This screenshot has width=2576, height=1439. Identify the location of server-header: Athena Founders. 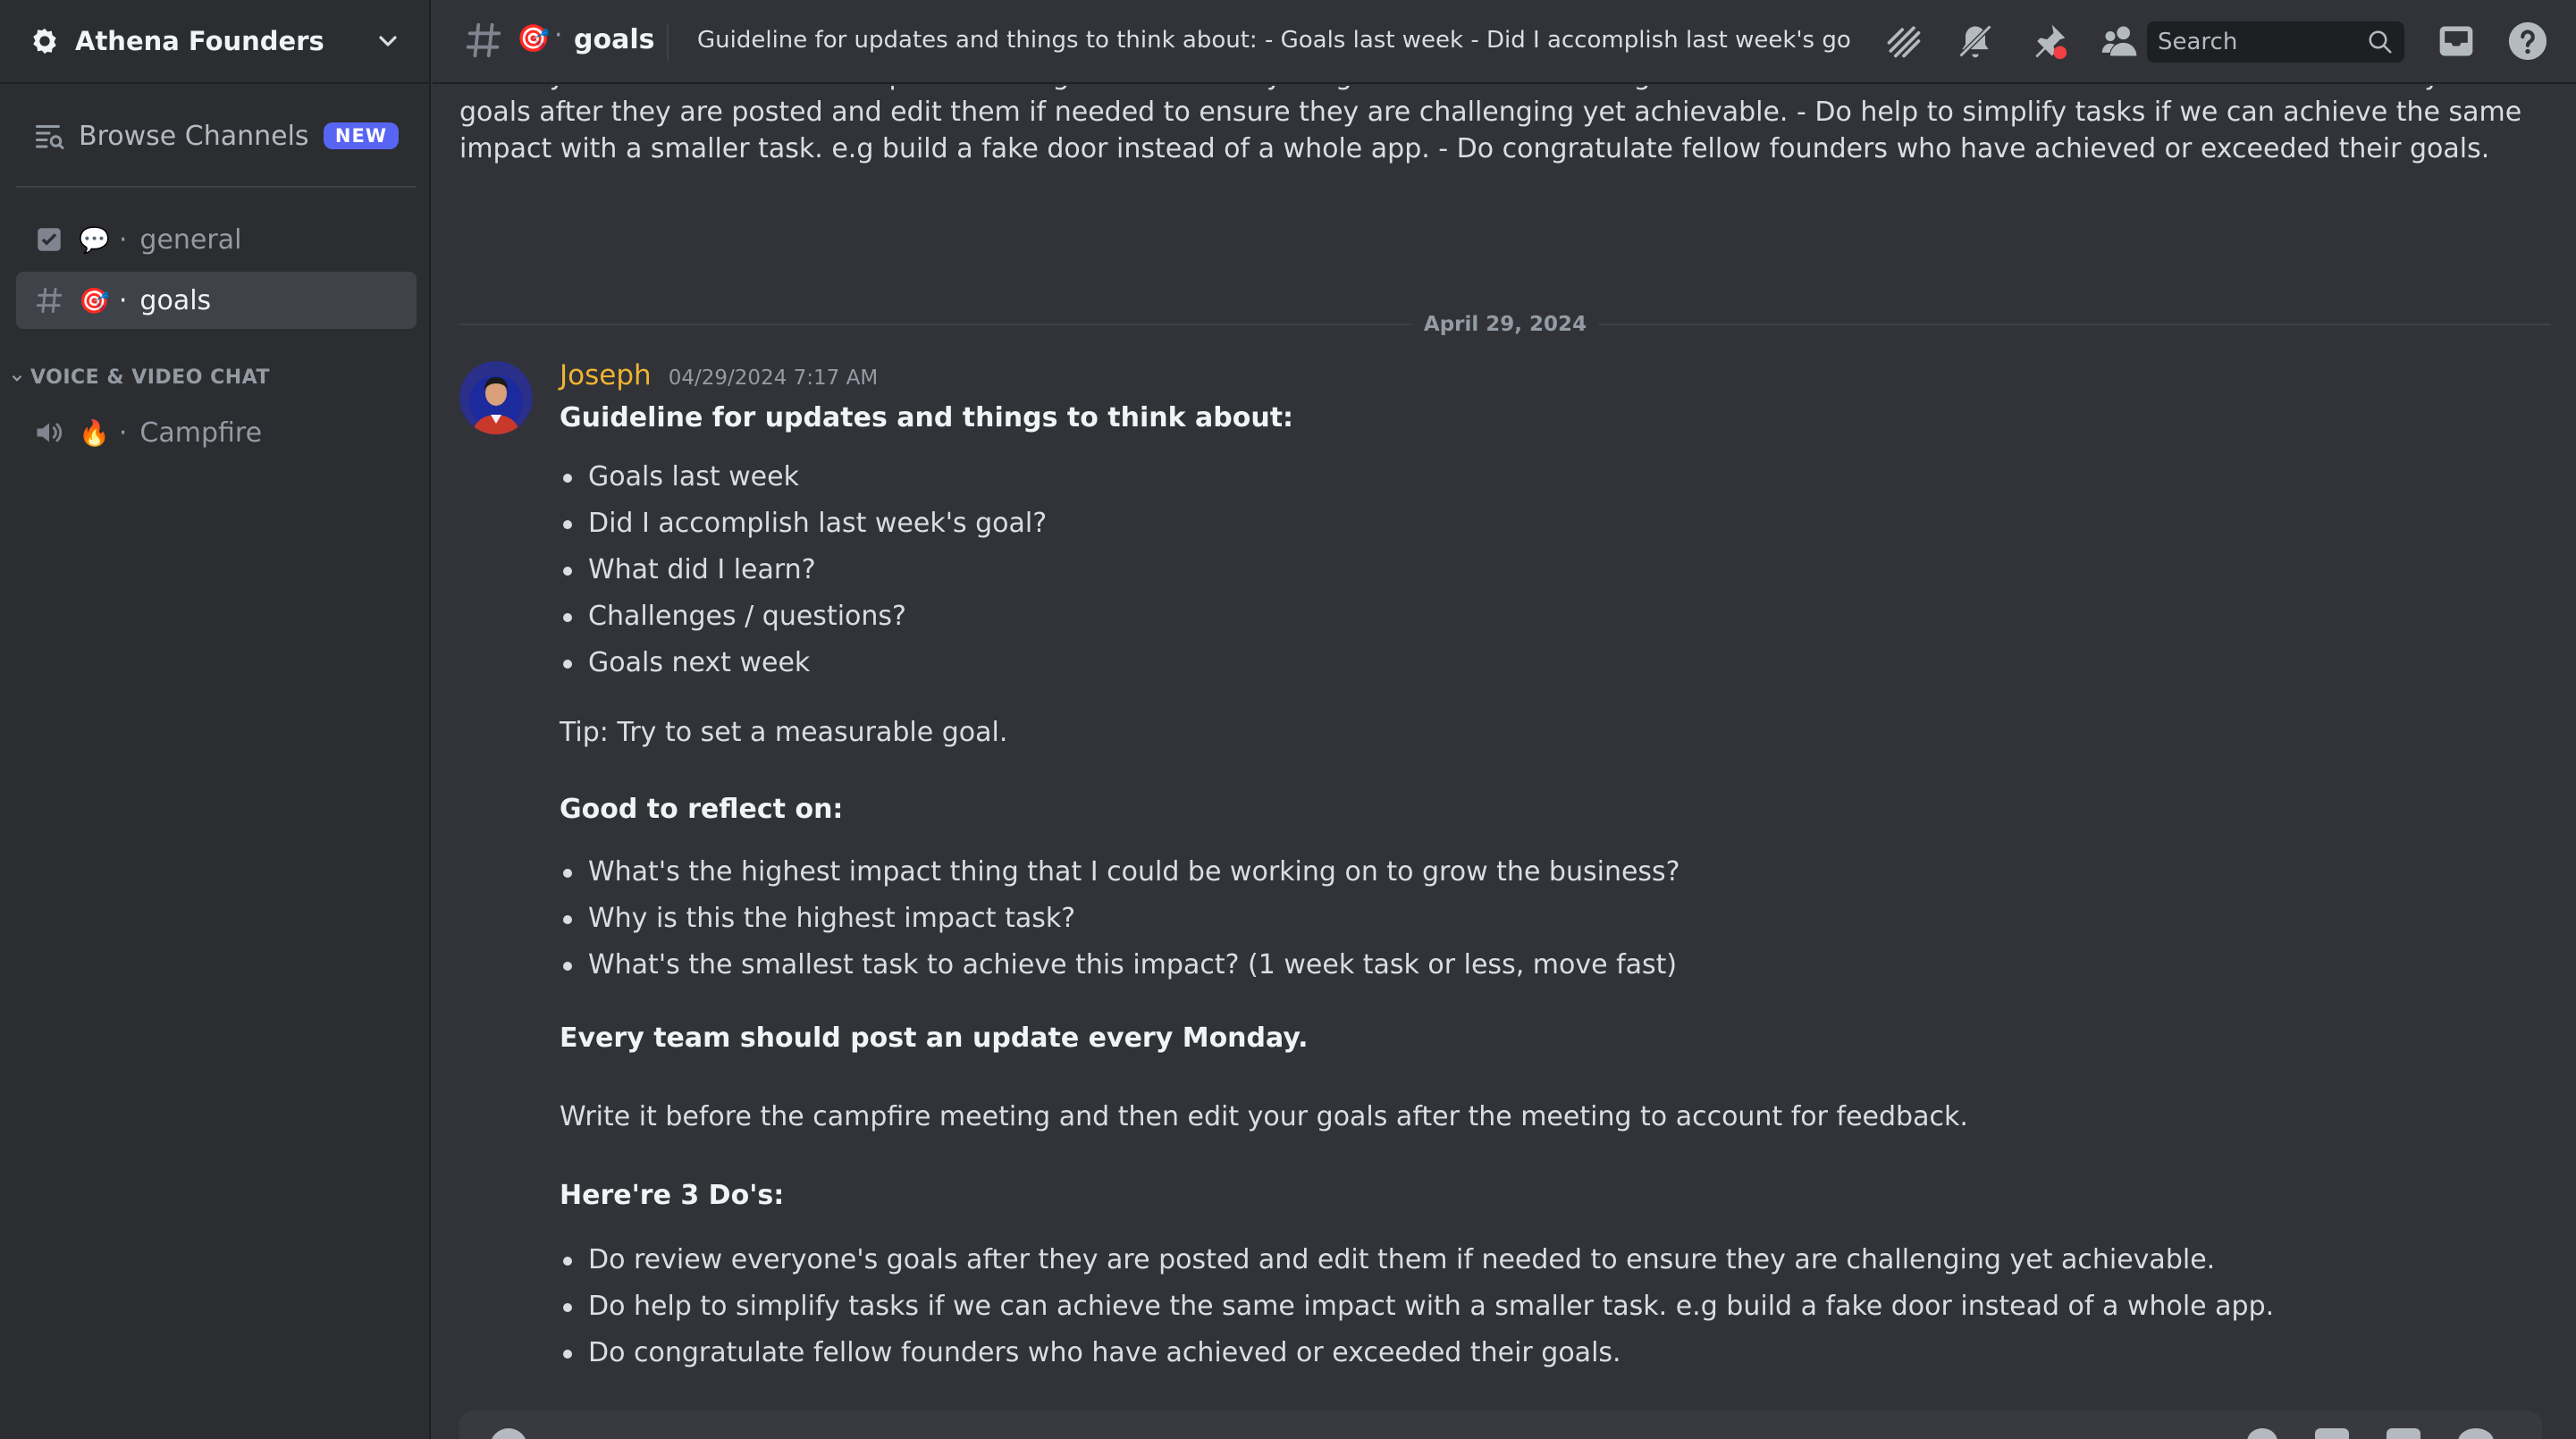
(216, 42).